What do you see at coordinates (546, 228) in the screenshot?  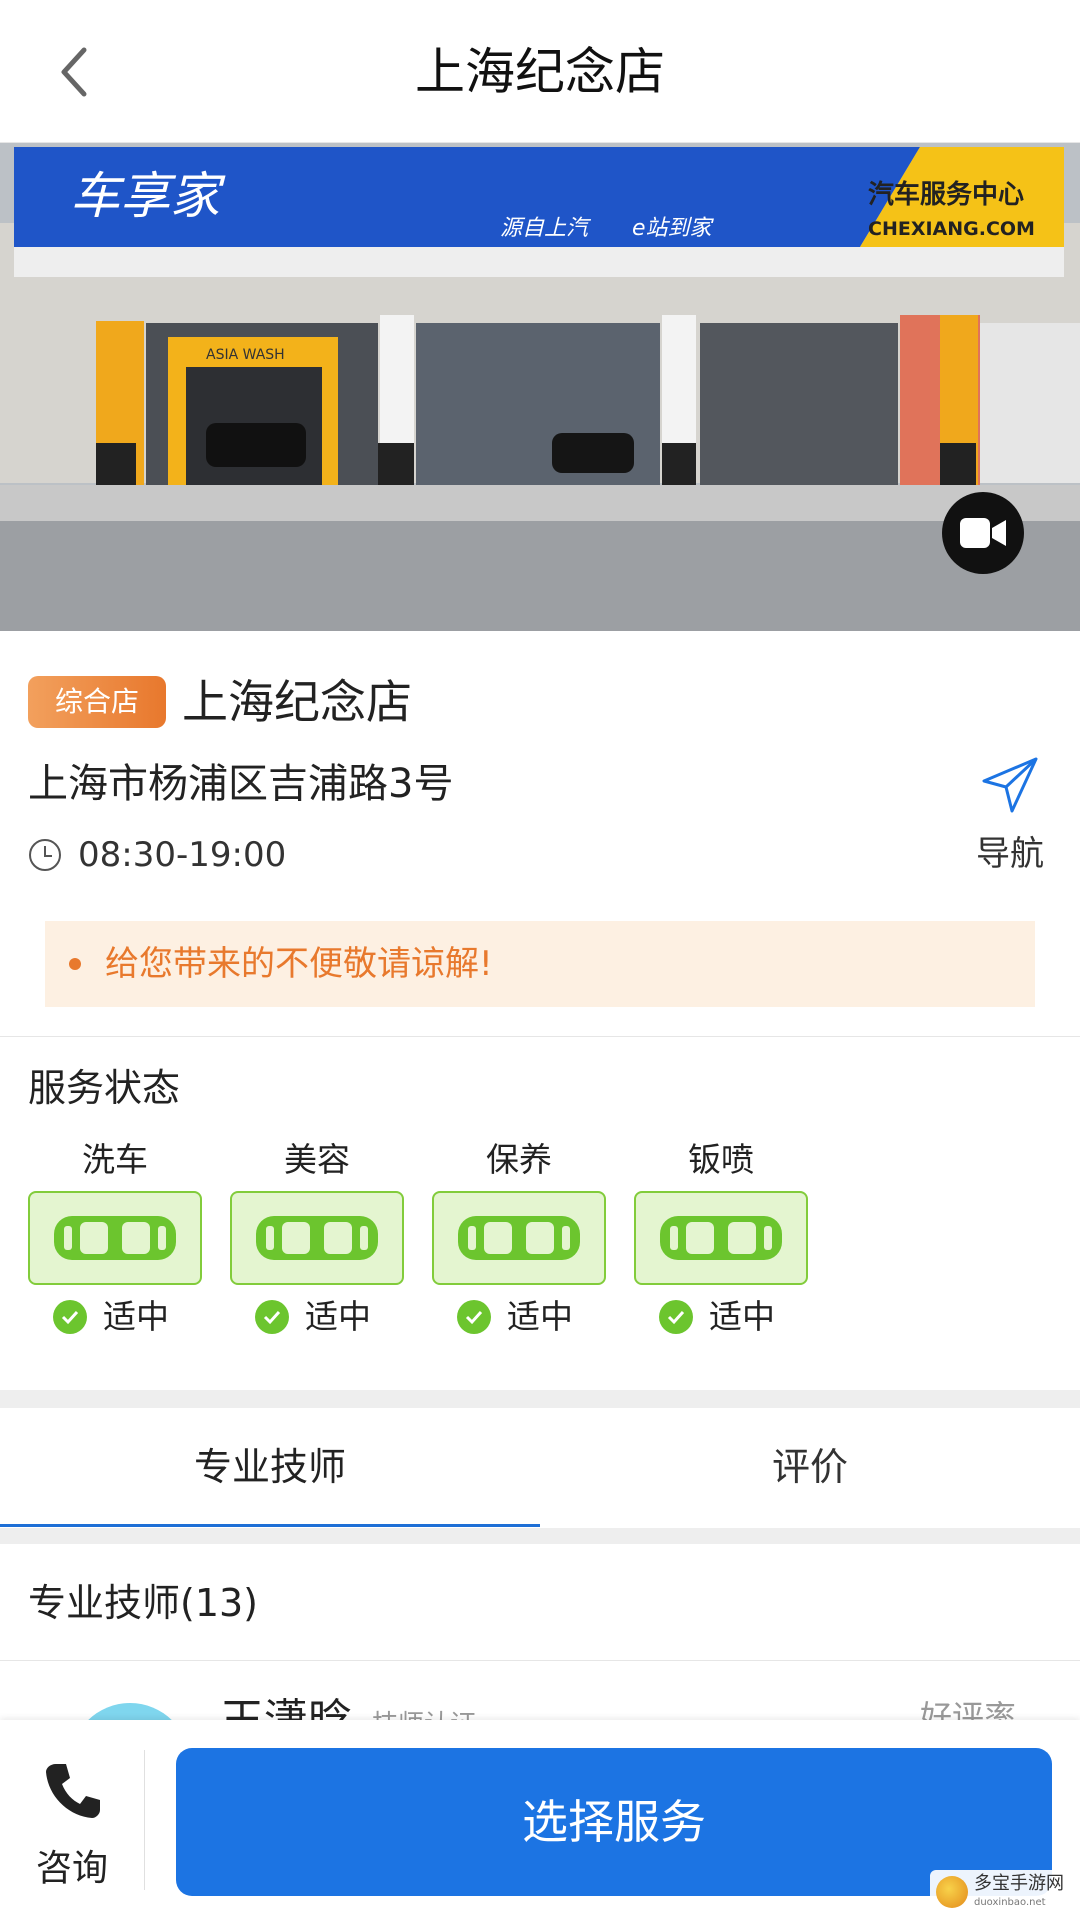 I see `sign-slogan-1: 源自上汽` at bounding box center [546, 228].